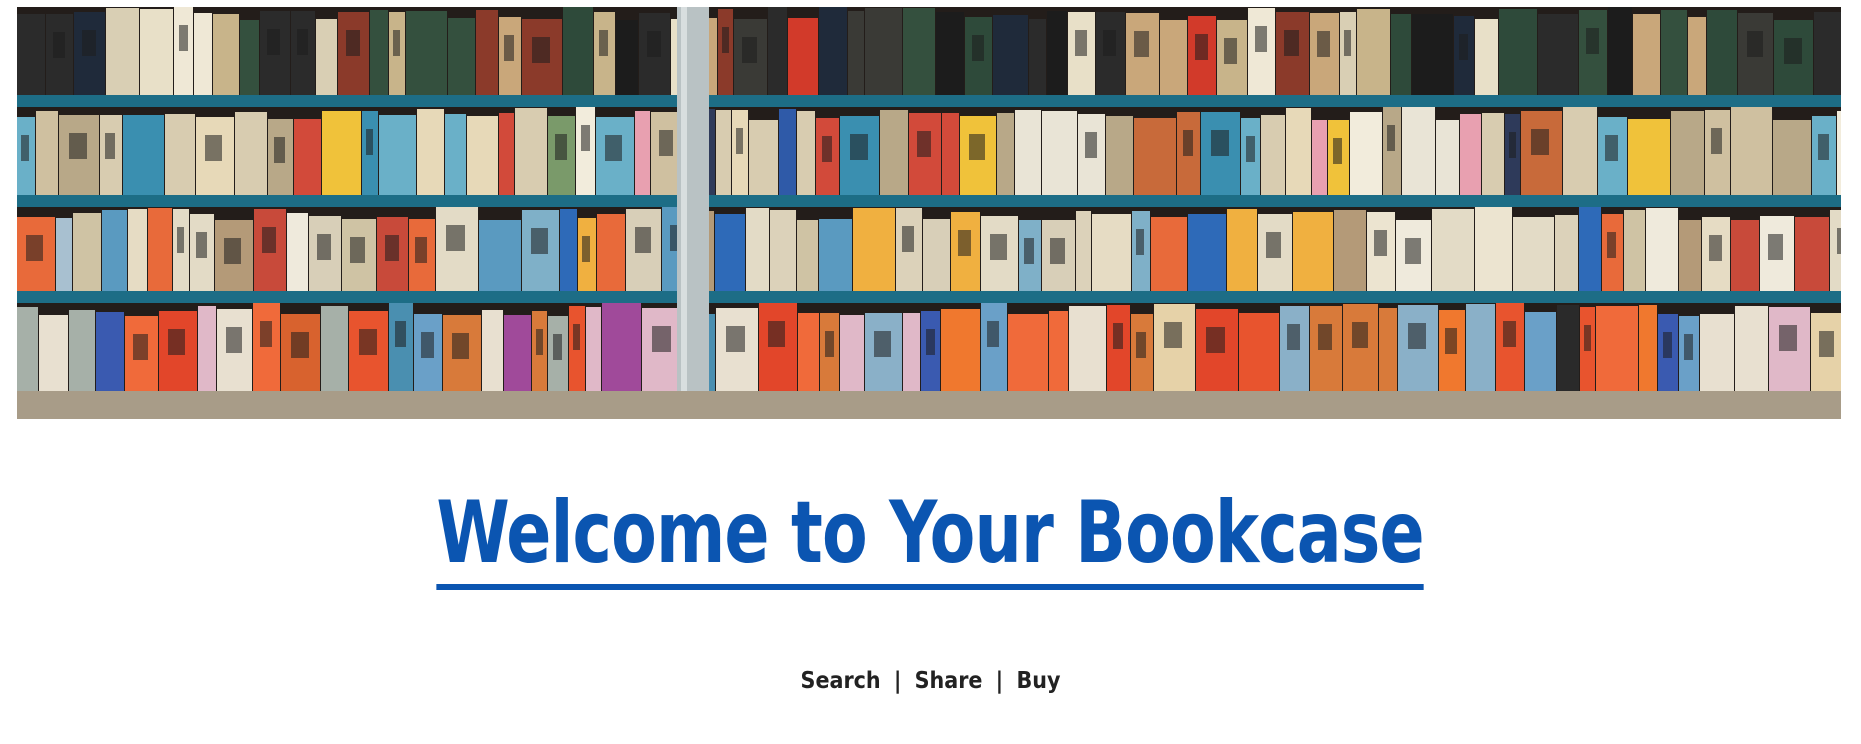 The height and width of the screenshot is (744, 1861). Describe the element at coordinates (930, 681) in the screenshot. I see `tagline: Search | Share | Buy` at that location.